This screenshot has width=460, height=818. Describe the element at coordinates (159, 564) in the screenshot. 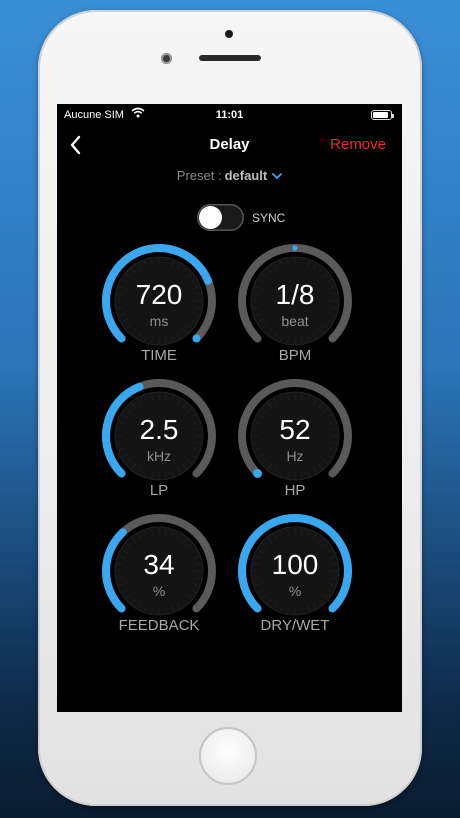

I see `knob-value: 34` at that location.